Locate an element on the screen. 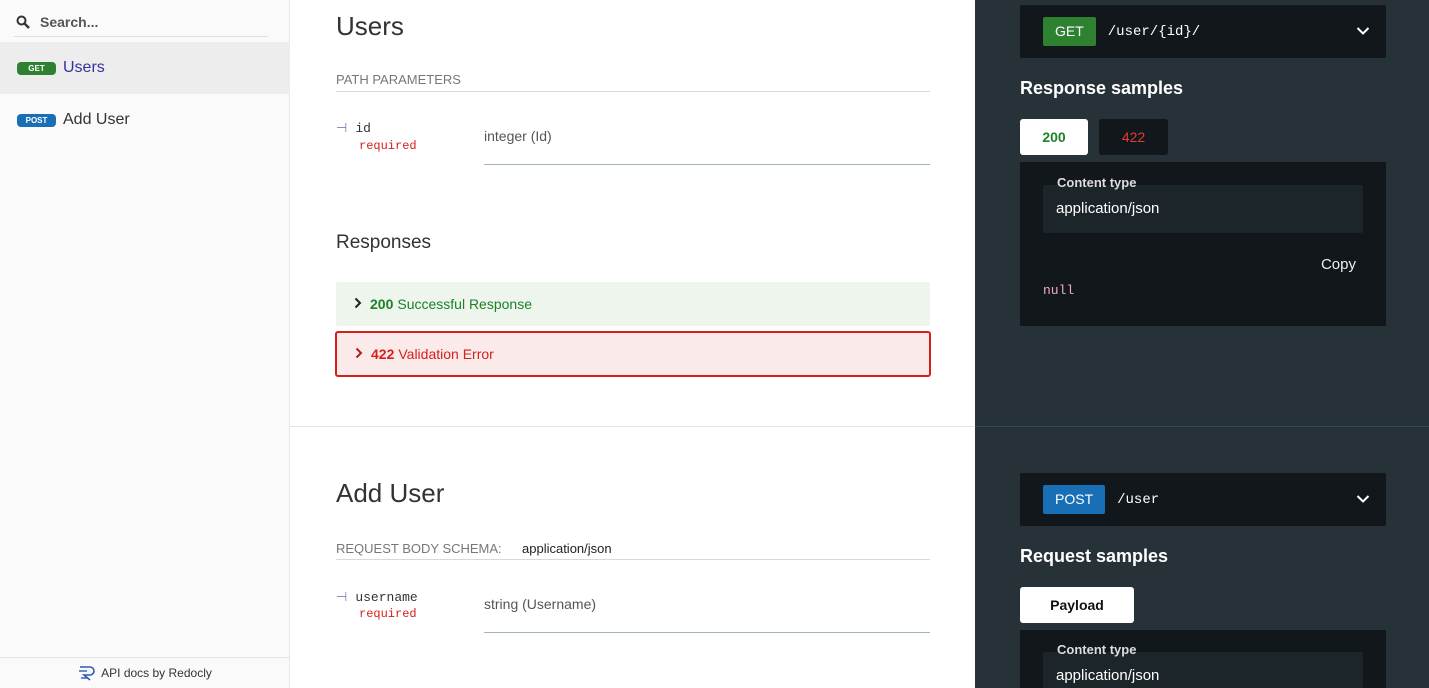  param-id-type: integer (Id) is located at coordinates (518, 136).